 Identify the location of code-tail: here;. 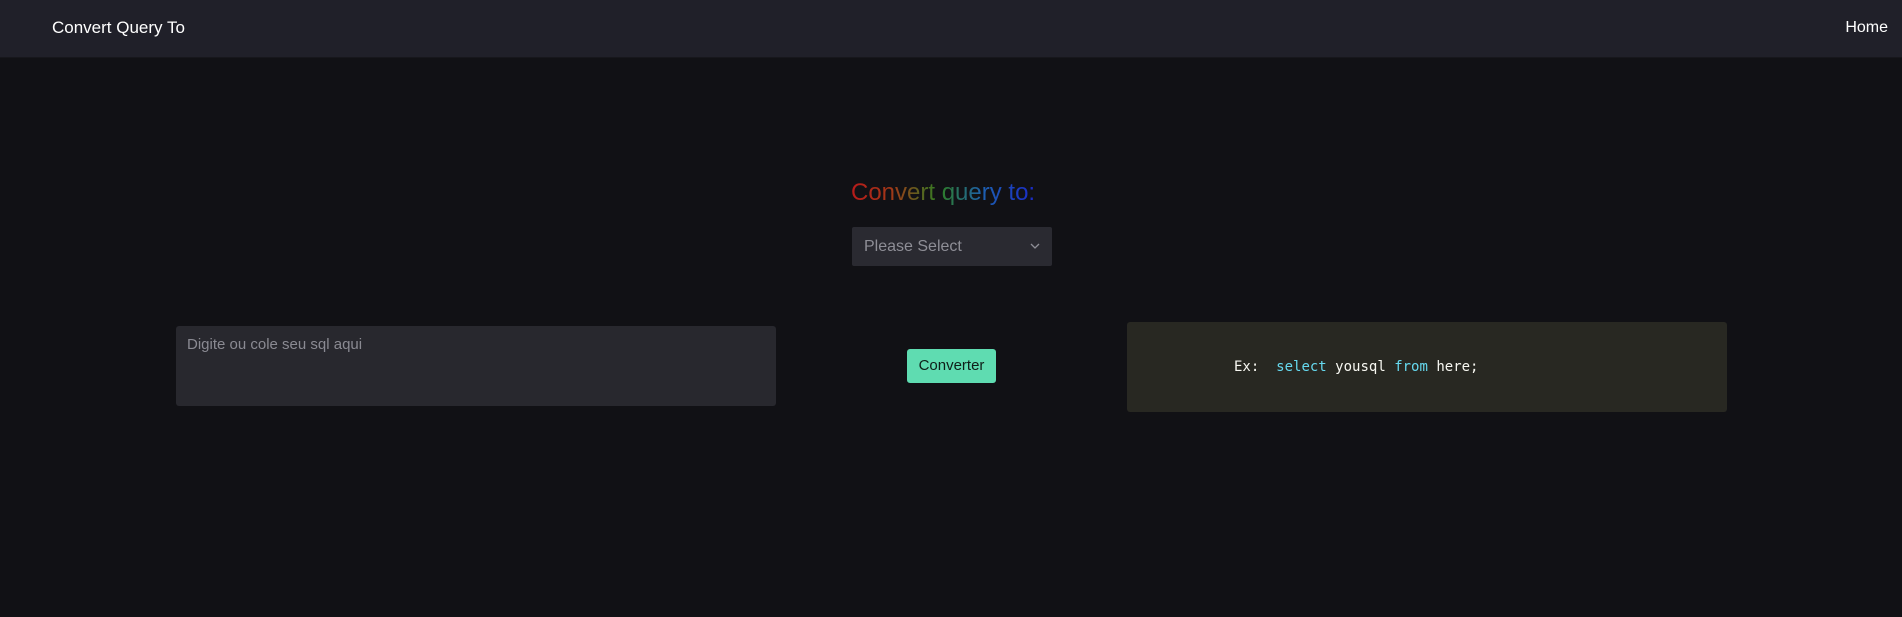
(1457, 367).